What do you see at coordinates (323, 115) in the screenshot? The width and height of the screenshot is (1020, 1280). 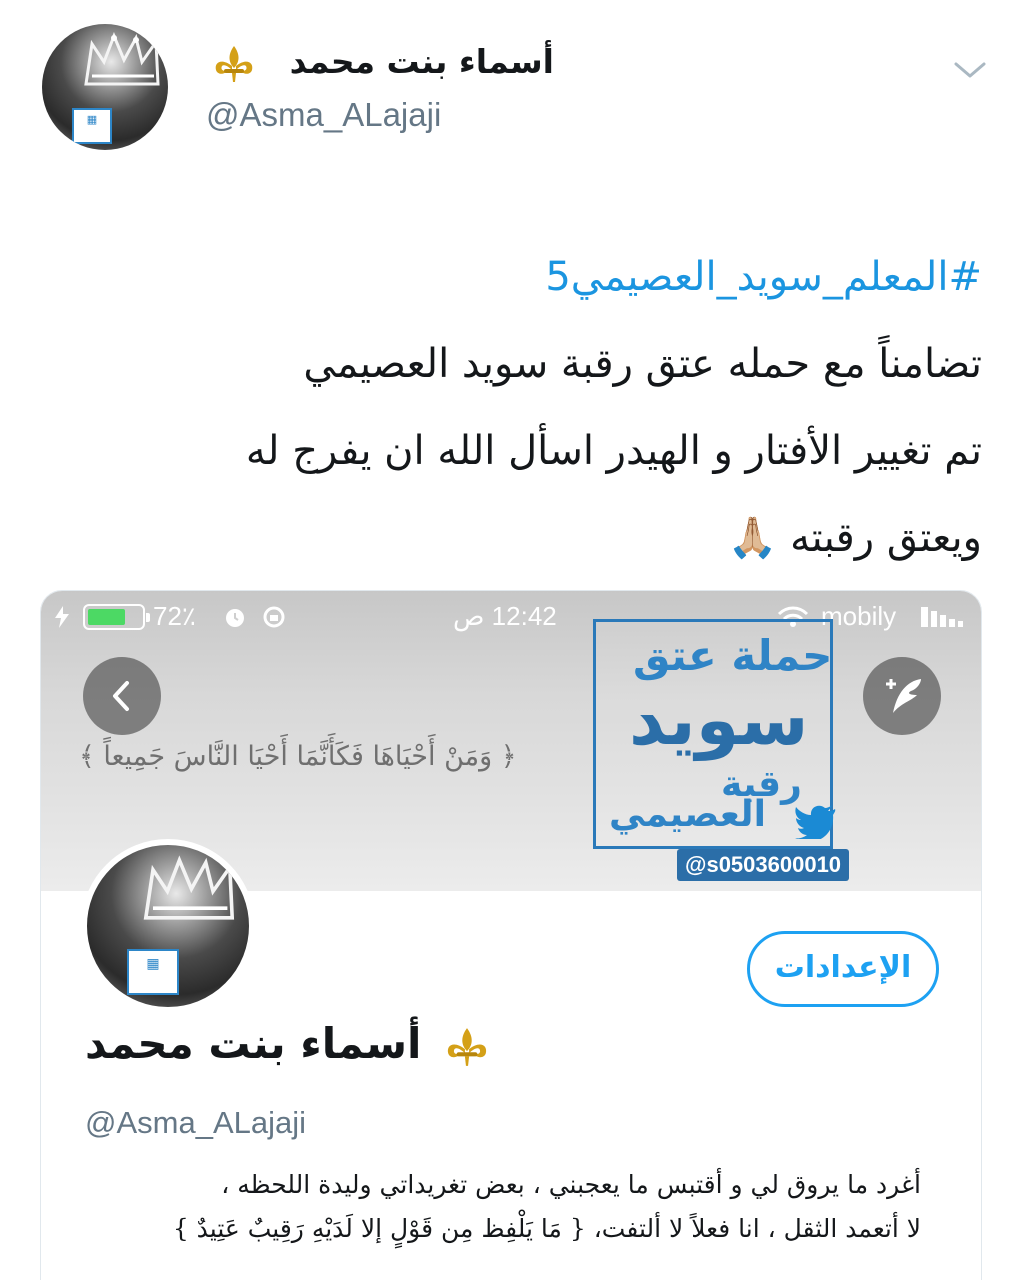 I see `user-handle: @Asma_ALajaji` at bounding box center [323, 115].